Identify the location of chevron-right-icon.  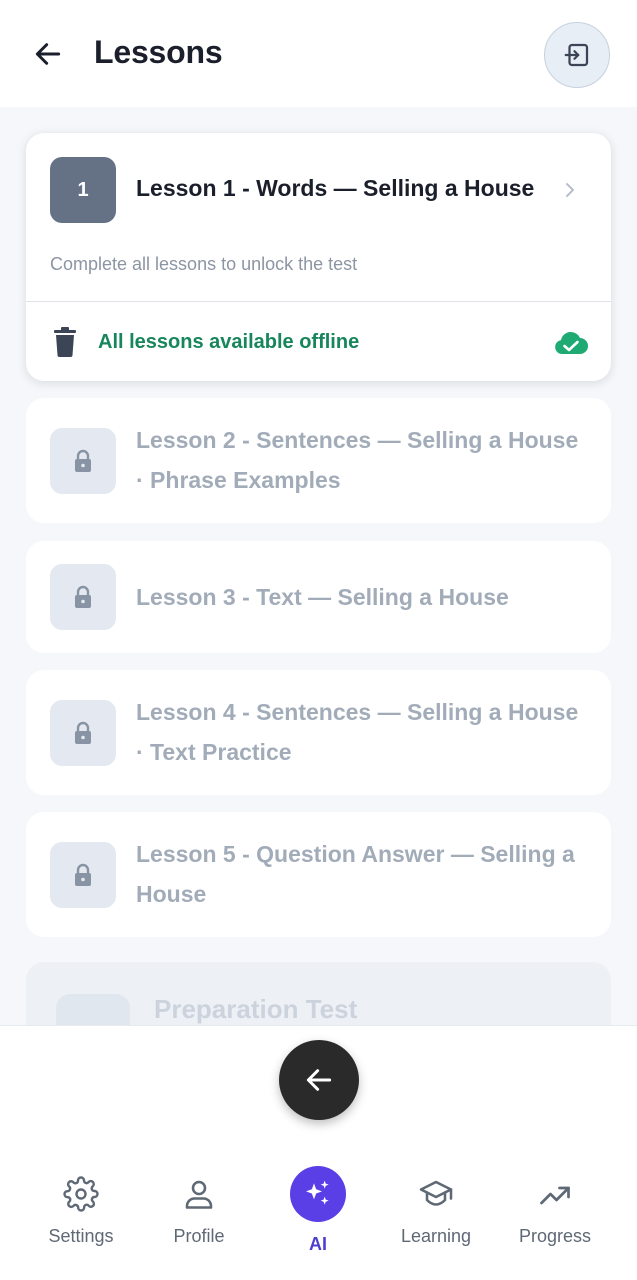
(570, 190).